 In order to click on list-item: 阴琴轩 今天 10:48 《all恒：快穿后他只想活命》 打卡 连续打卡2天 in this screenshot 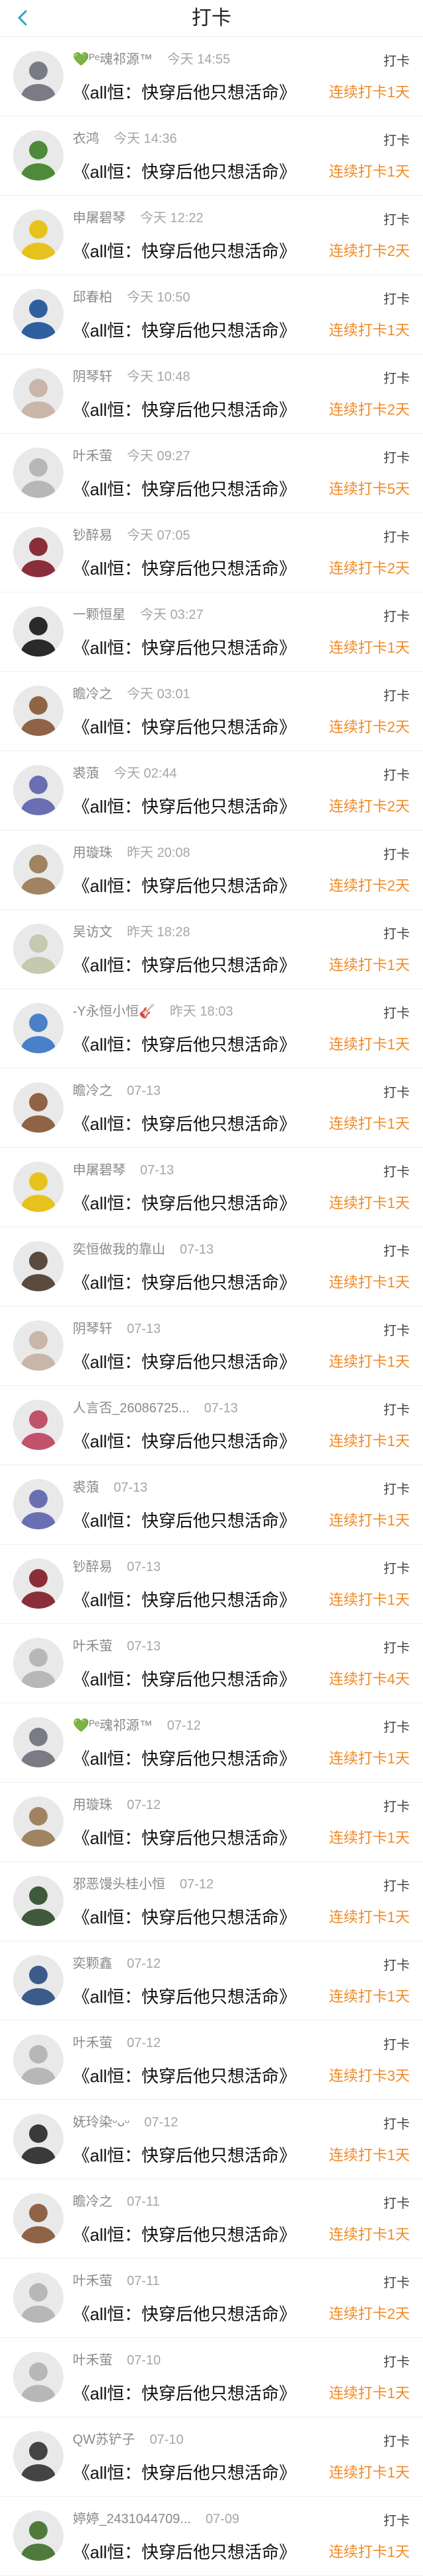, I will do `click(211, 394)`.